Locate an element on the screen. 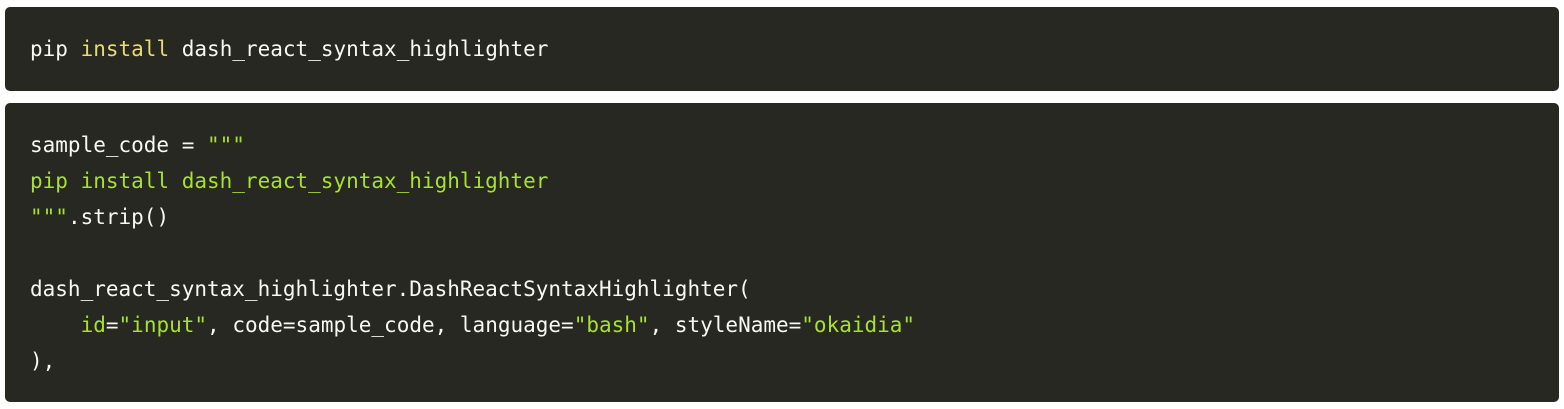  package-token: dash_react_syntax_highlighter is located at coordinates (365, 49).